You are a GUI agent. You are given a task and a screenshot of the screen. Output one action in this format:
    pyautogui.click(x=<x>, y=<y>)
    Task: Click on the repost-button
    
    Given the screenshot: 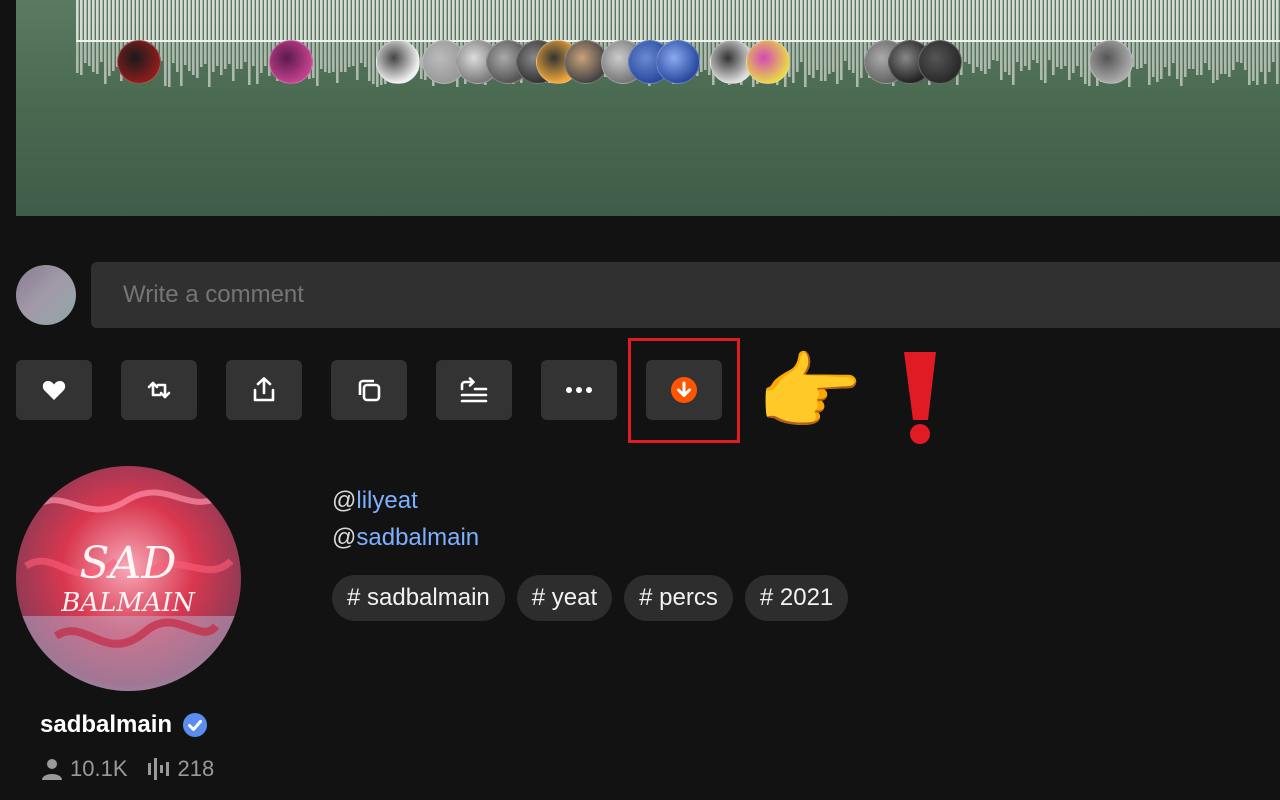 What is the action you would take?
    pyautogui.click(x=159, y=390)
    